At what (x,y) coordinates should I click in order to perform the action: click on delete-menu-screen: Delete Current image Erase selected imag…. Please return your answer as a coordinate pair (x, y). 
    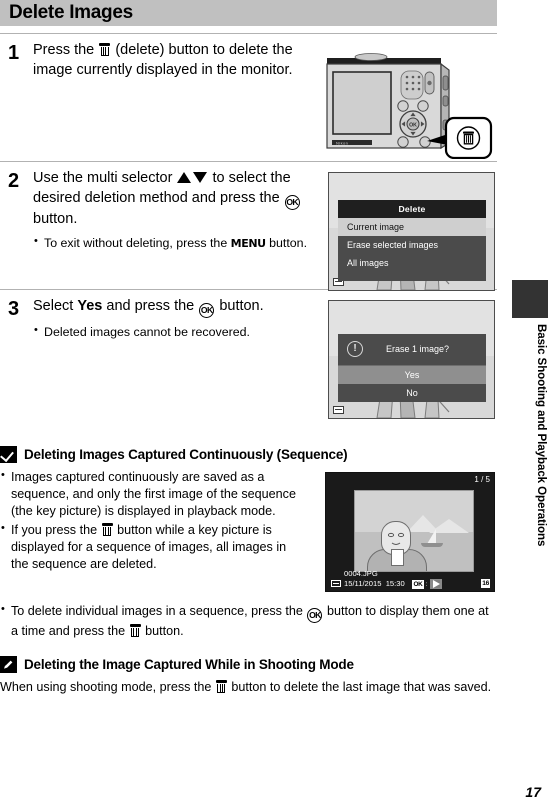
    Looking at the image, I should click on (411, 231).